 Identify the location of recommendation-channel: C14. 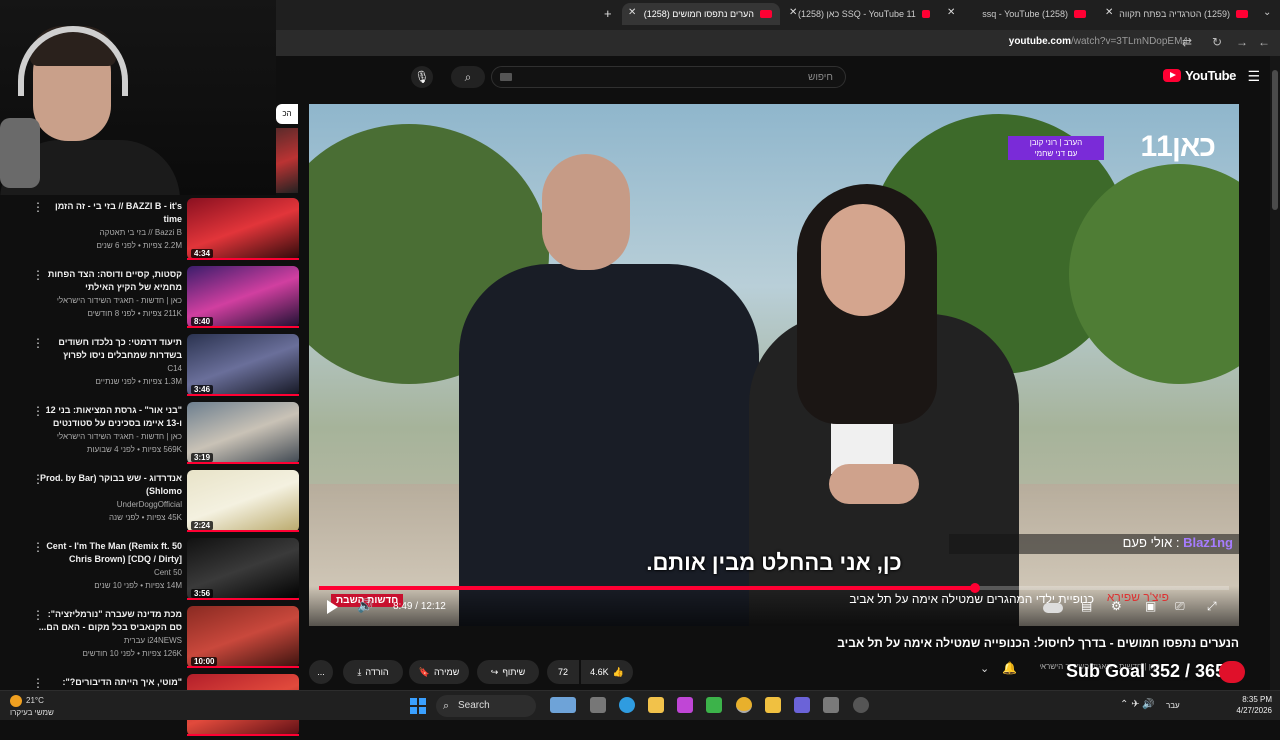
(108, 368).